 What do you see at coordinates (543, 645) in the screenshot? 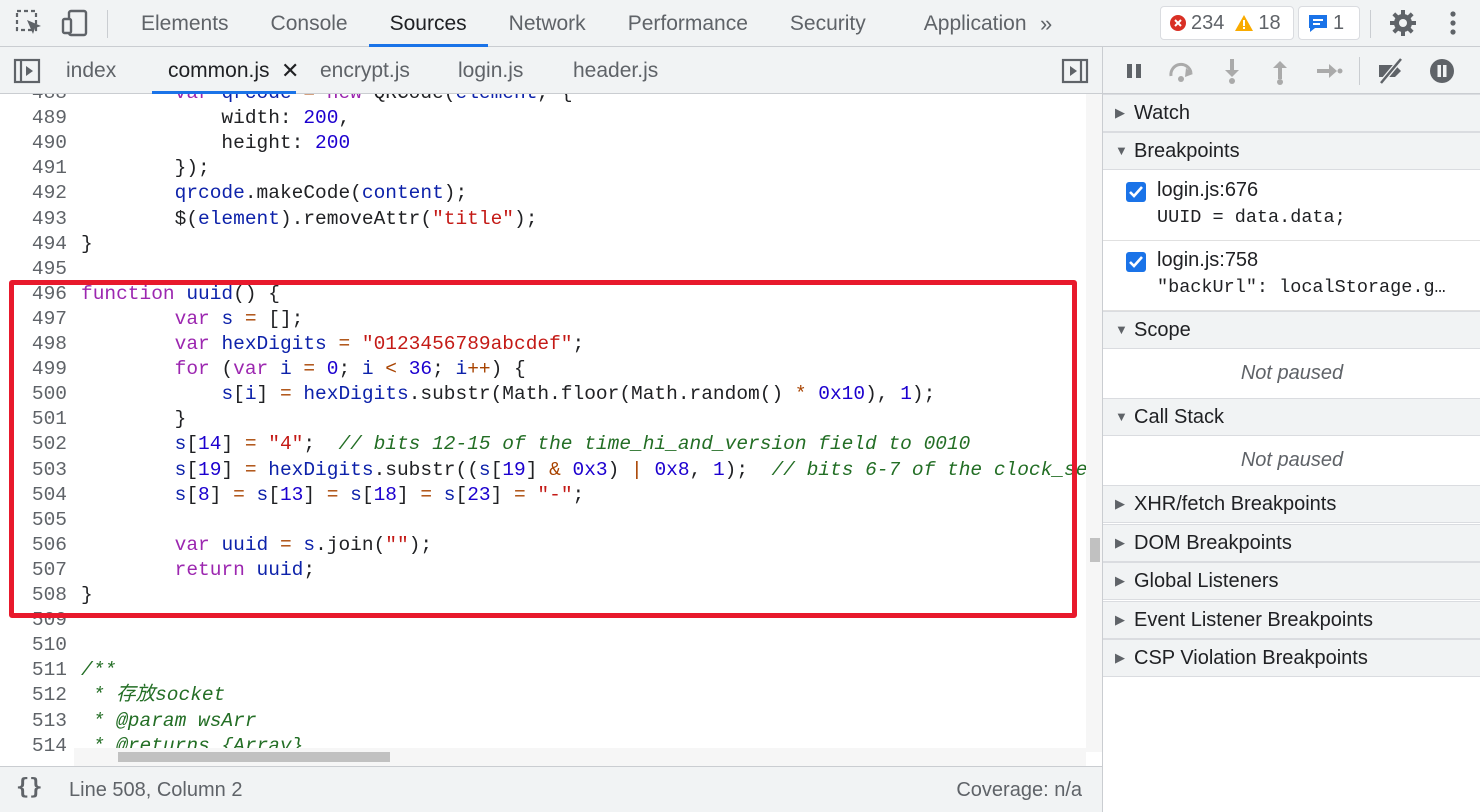
I see `code-line: 510` at bounding box center [543, 645].